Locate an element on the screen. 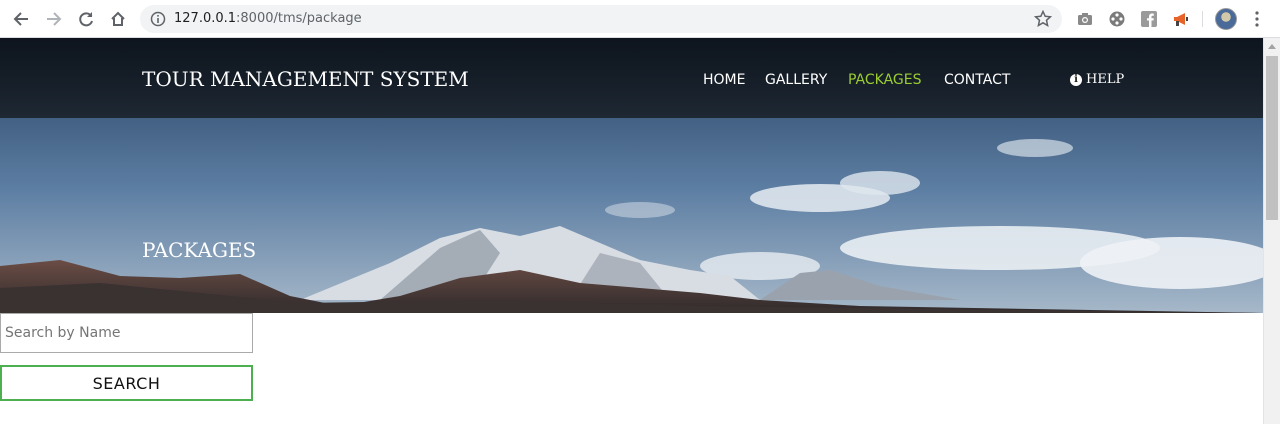 The height and width of the screenshot is (424, 1280). megaphone-icon is located at coordinates (1181, 19).